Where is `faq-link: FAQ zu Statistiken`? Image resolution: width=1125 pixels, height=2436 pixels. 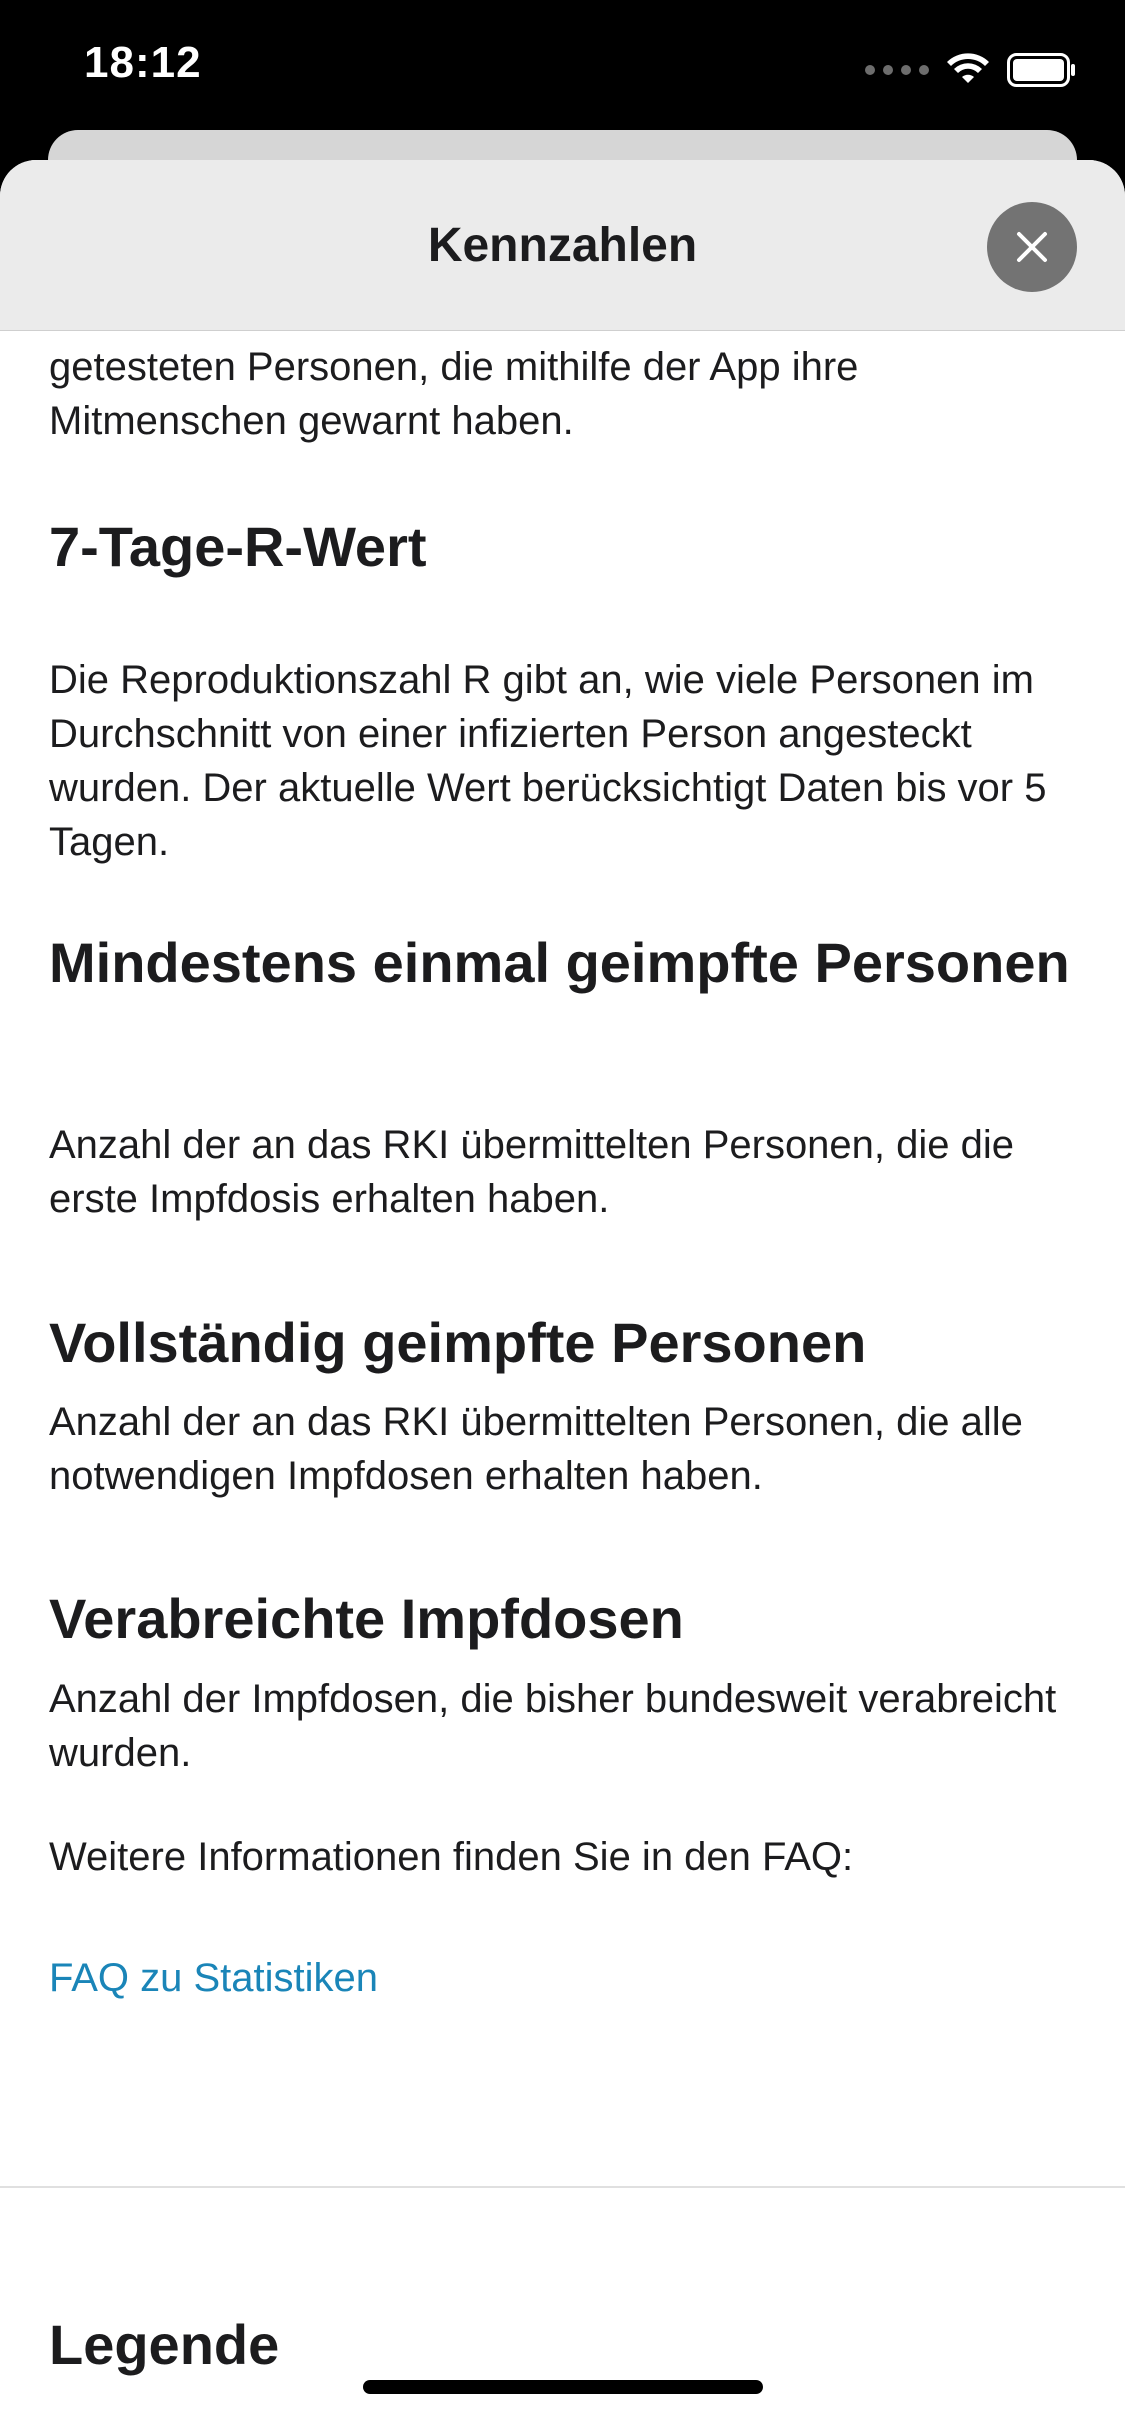
faq-link: FAQ zu Statistiken is located at coordinates (213, 1978).